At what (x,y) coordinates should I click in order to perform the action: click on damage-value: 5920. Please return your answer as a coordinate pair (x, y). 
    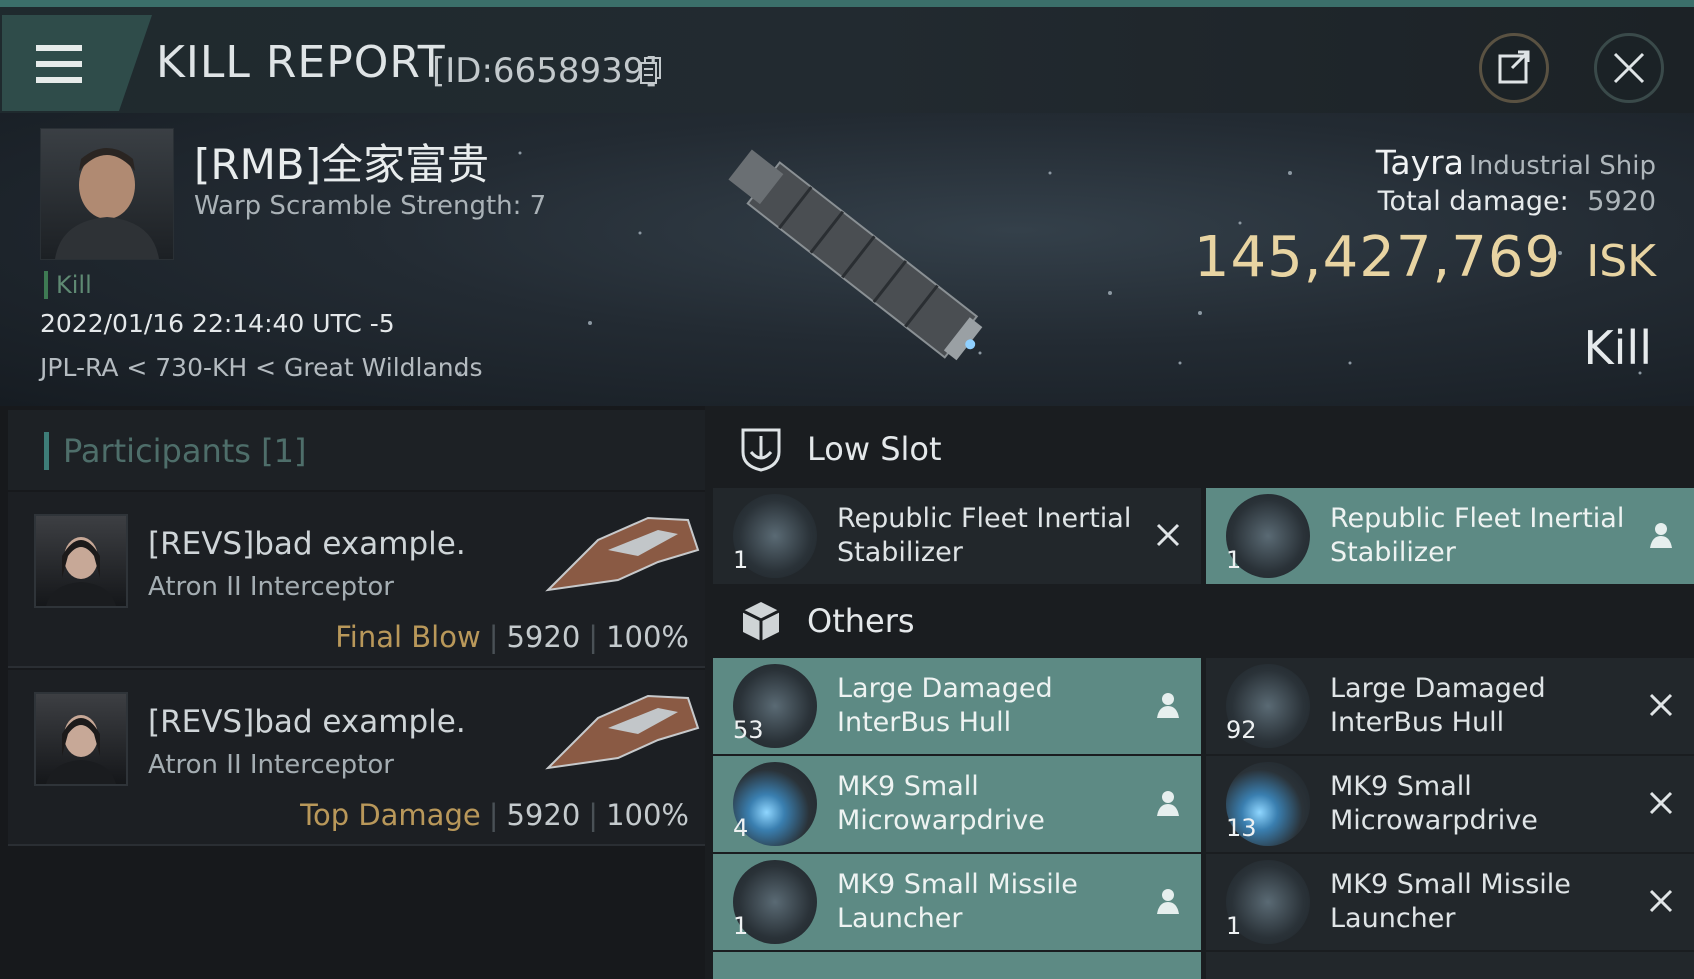
    Looking at the image, I should click on (1621, 201).